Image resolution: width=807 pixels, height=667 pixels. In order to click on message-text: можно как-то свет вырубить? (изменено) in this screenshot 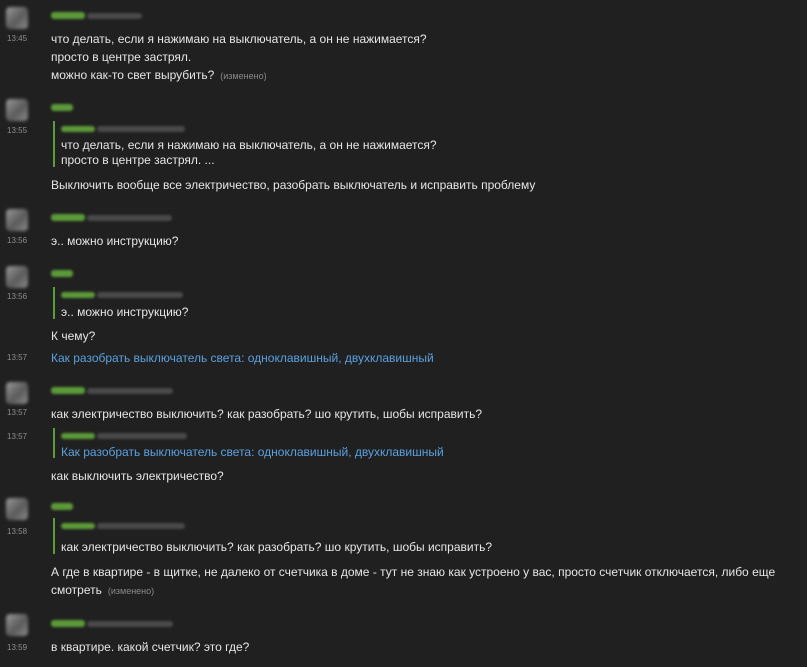, I will do `click(159, 75)`.